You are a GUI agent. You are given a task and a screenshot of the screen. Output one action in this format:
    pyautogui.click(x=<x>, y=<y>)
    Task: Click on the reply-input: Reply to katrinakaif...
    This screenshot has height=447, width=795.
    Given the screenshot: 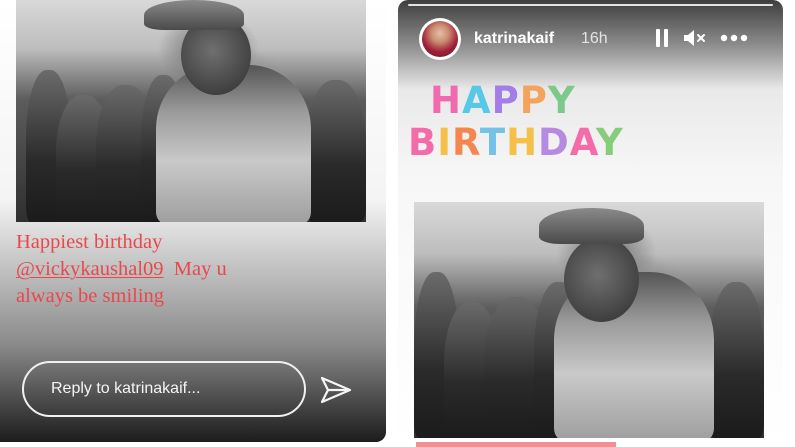 What is the action you would take?
    pyautogui.click(x=164, y=389)
    